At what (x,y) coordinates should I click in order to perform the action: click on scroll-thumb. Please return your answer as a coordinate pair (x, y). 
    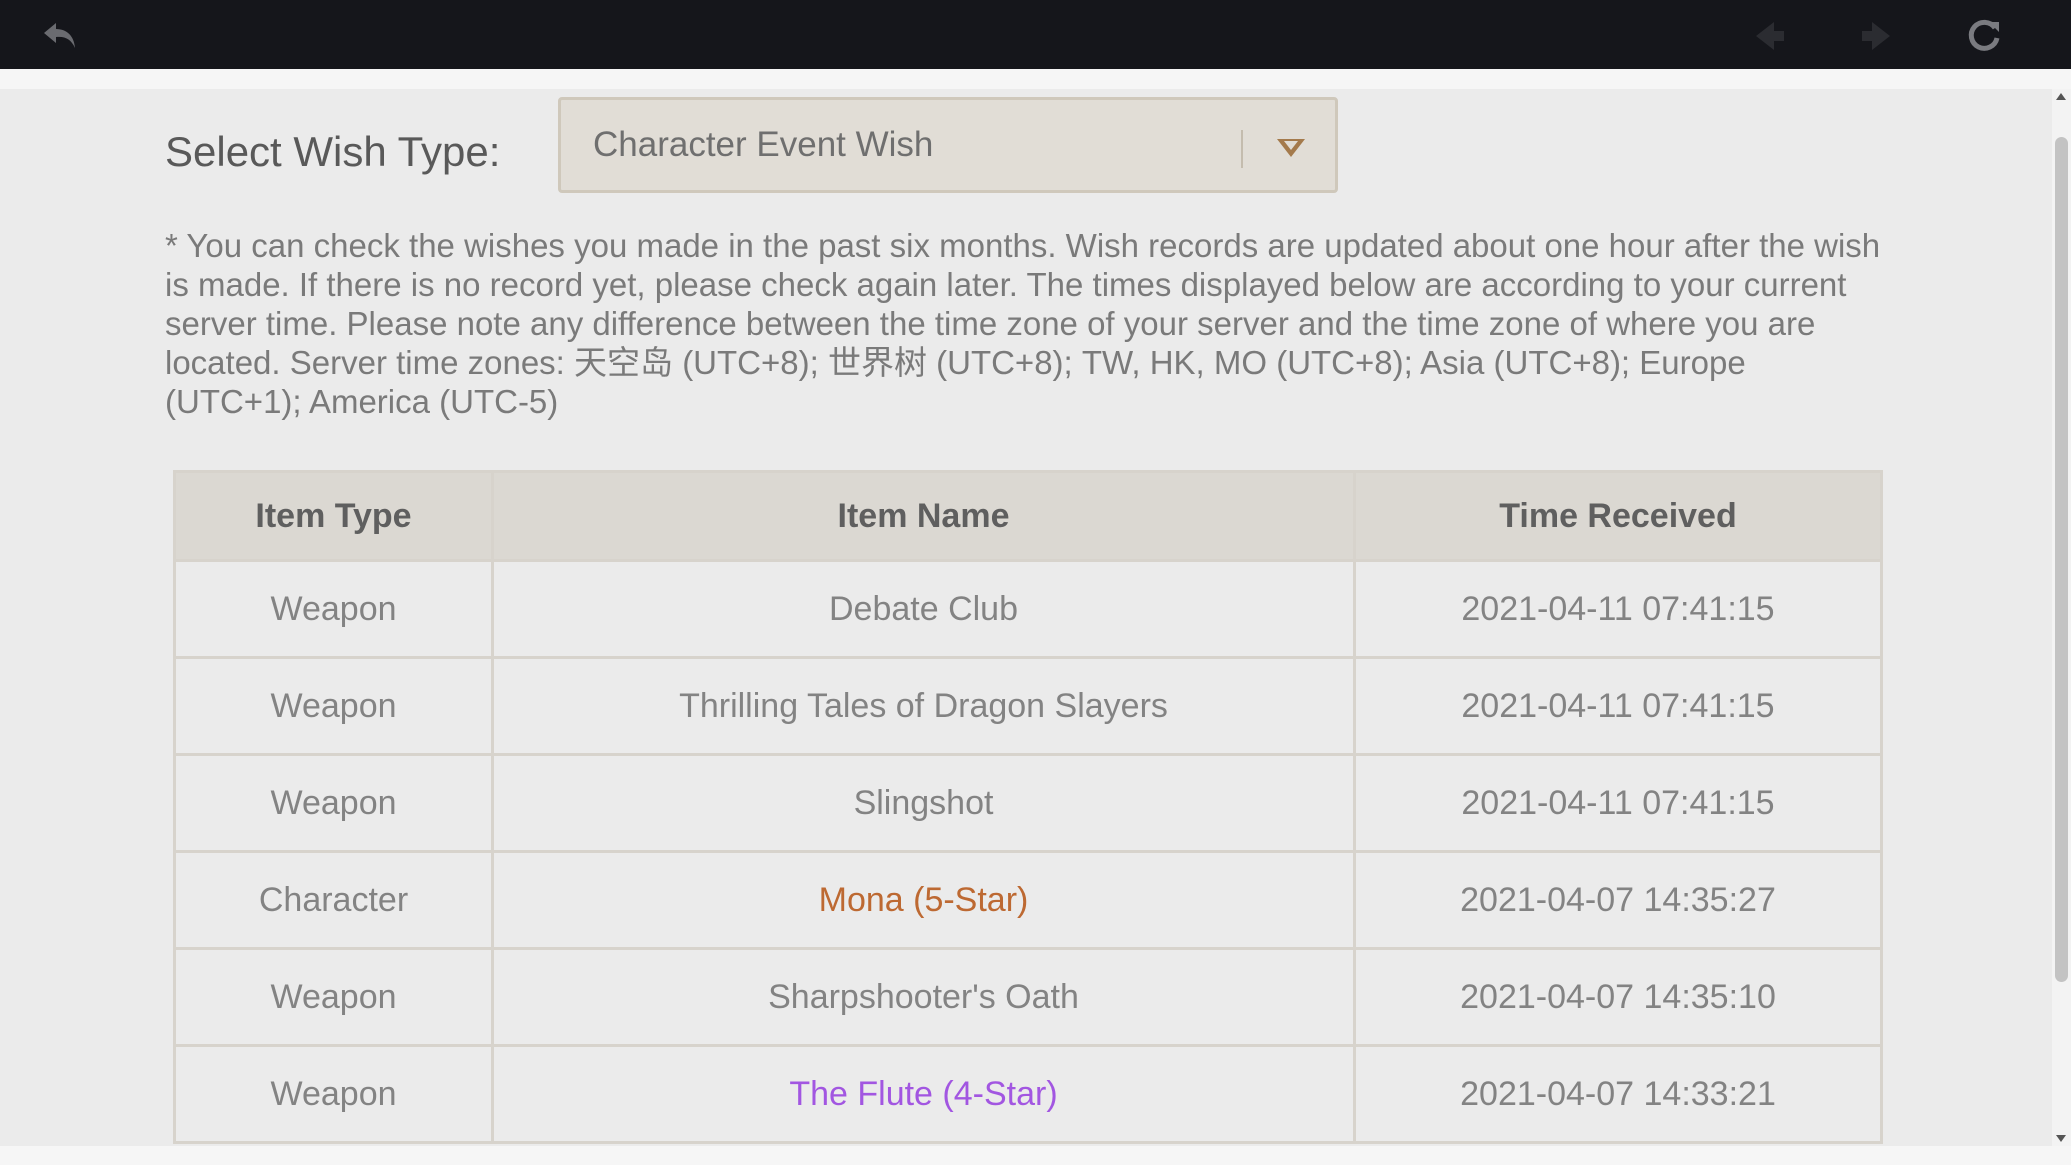
    Looking at the image, I should click on (2061, 559).